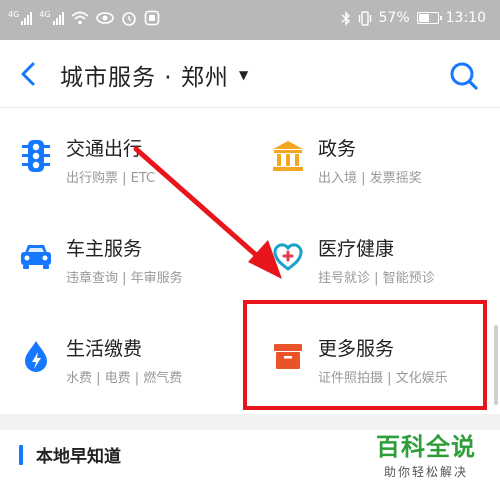 The width and height of the screenshot is (500, 494). I want to click on alarm-icon, so click(128, 19).